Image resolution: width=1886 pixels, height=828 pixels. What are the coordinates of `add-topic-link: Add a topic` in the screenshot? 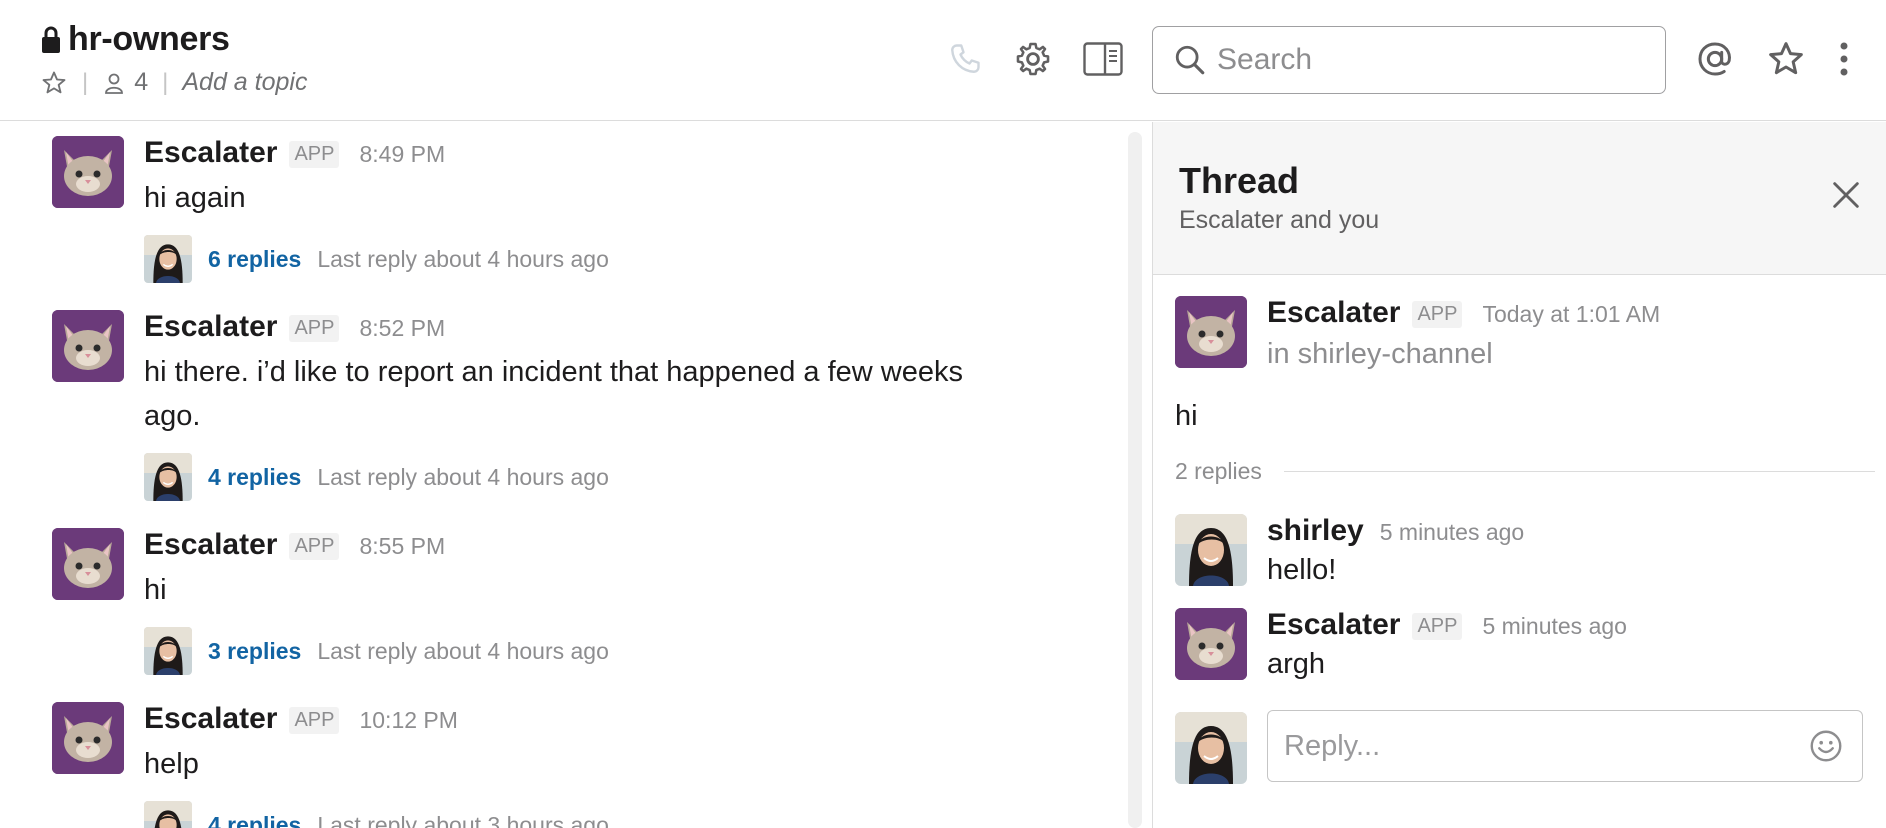 It's located at (244, 82).